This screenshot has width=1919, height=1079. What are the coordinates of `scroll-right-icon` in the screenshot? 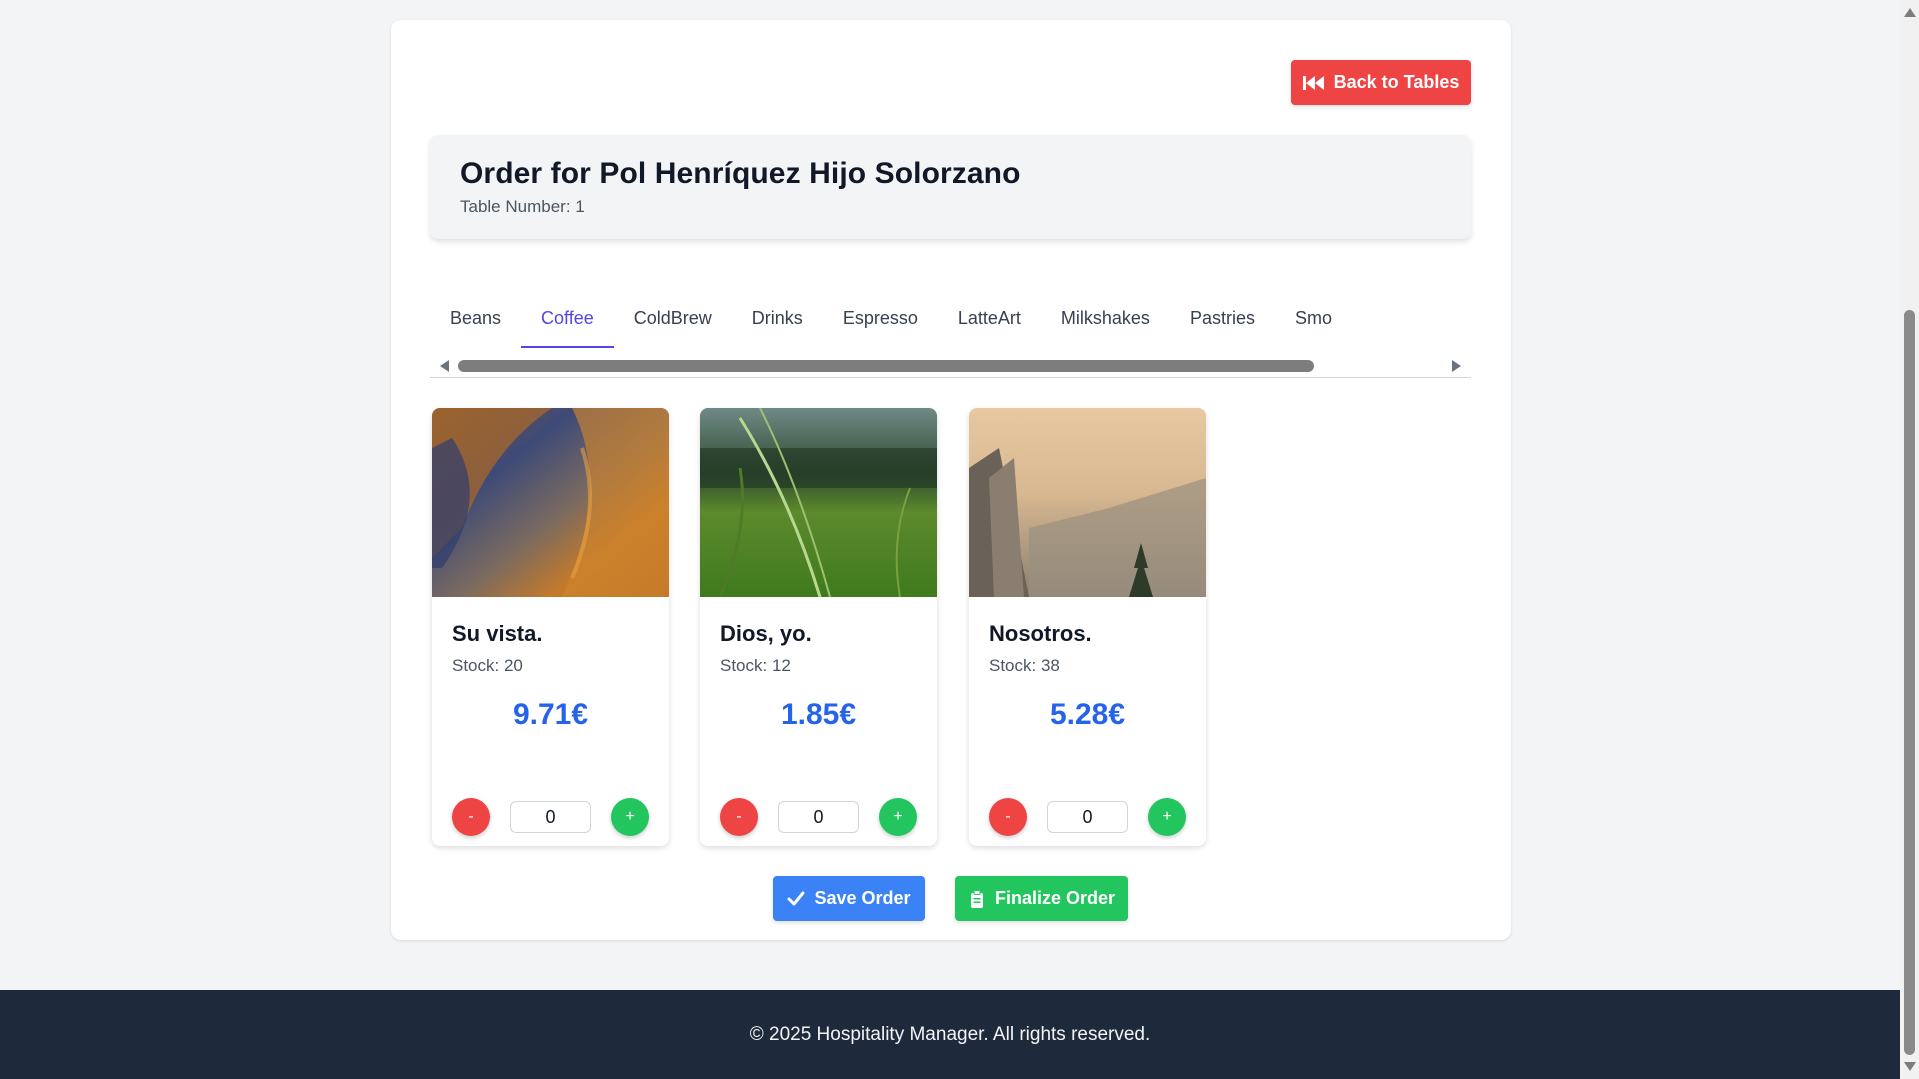 It's located at (1456, 366).